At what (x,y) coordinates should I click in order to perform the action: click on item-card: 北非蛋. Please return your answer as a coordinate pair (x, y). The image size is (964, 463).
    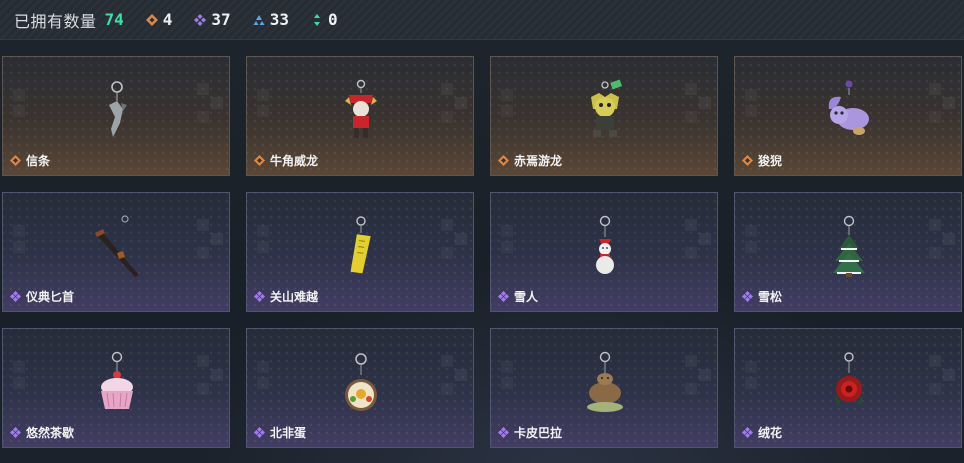
    Looking at the image, I should click on (360, 388).